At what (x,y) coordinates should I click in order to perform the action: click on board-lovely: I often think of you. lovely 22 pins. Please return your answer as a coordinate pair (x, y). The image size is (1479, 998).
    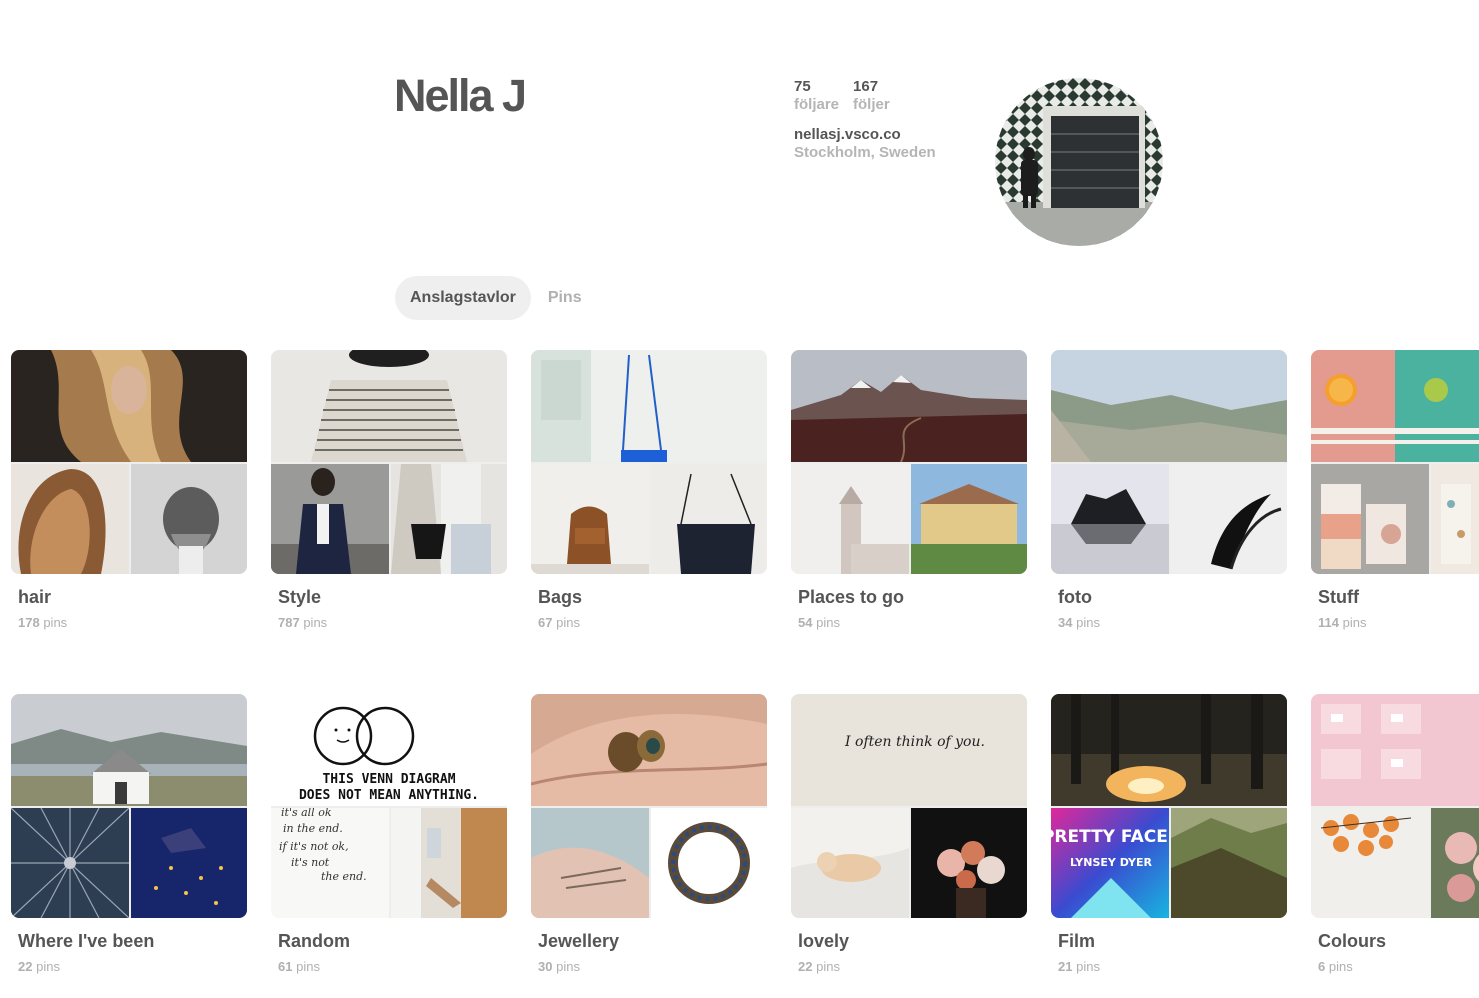
    Looking at the image, I should click on (909, 834).